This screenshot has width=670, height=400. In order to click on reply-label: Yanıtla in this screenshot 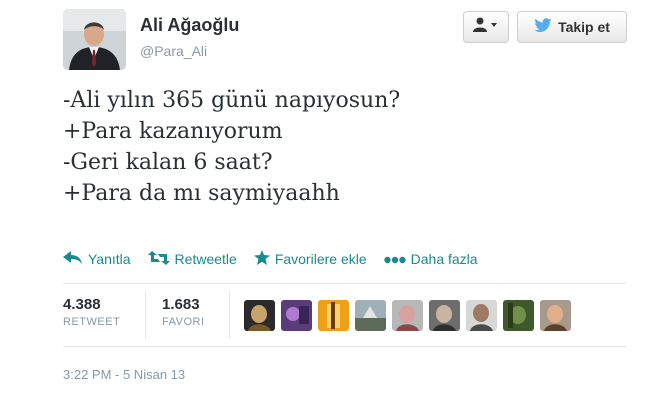, I will do `click(109, 259)`.